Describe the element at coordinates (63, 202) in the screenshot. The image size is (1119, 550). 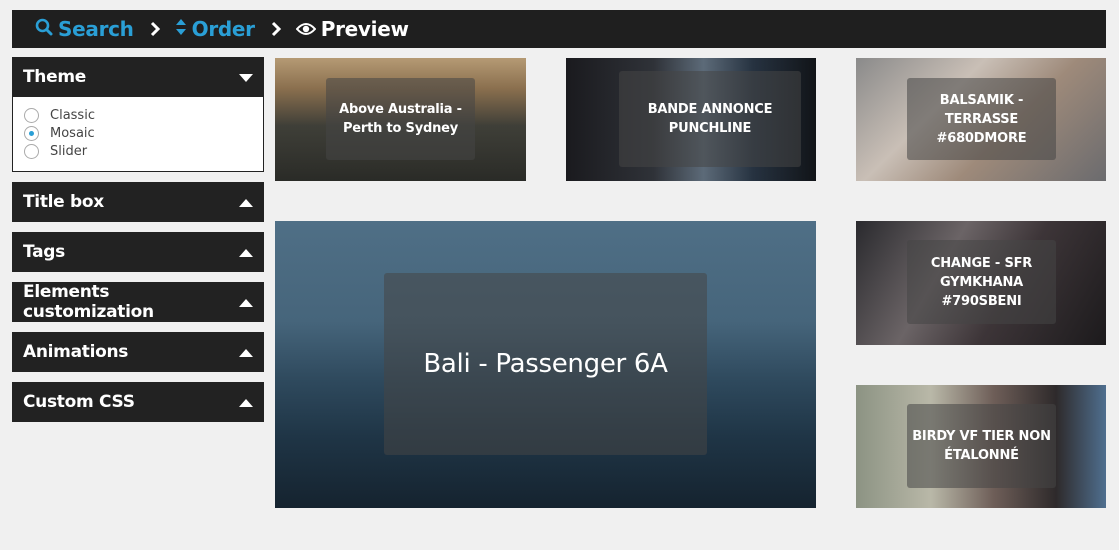
I see `panel-title: Title box` at that location.